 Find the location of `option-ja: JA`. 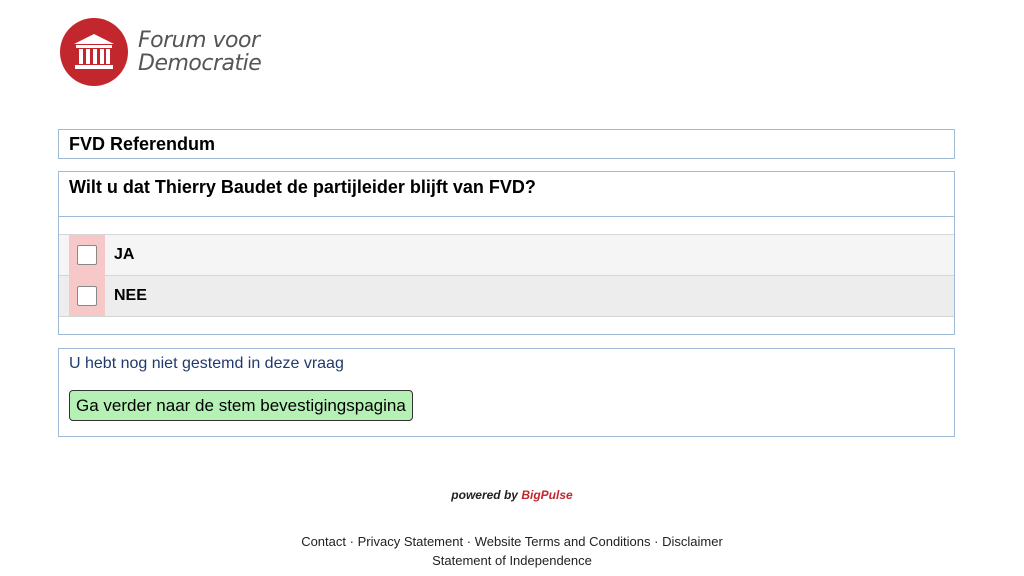

option-ja: JA is located at coordinates (506, 255).